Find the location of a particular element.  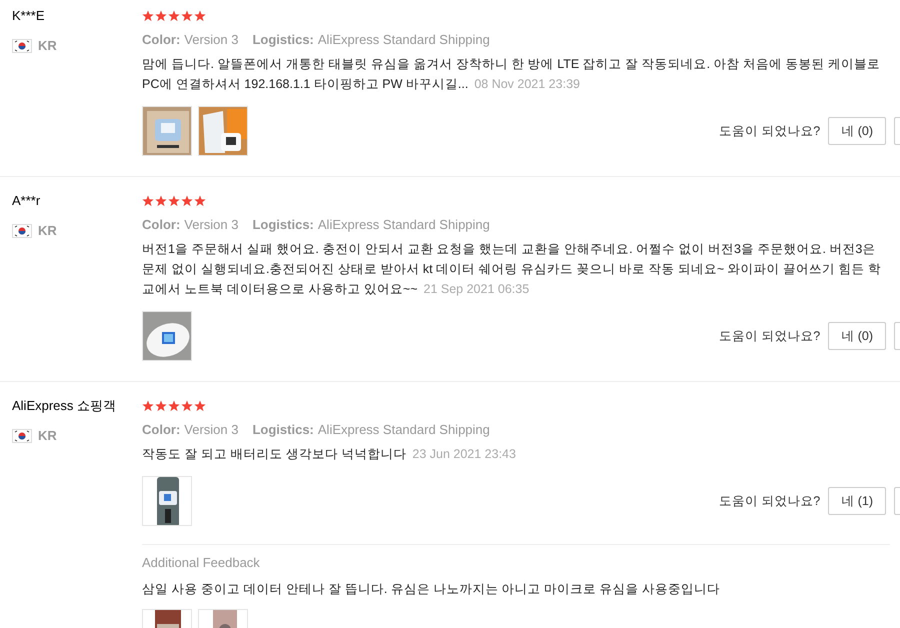

review-text: 맘에 듭니다. 알뜰폰에서 개통한 태블릿 유심을 옮겨서 장착하니 한 방에 LTE 잡히고 잘 작동되네요. 아참 처음에 동봉된 케이블로 PC에 연결하셔서 192.168.1.1 타이핑하고 PW 바꾸시길... 08 Nov 2021 23:39 is located at coordinates (511, 74).